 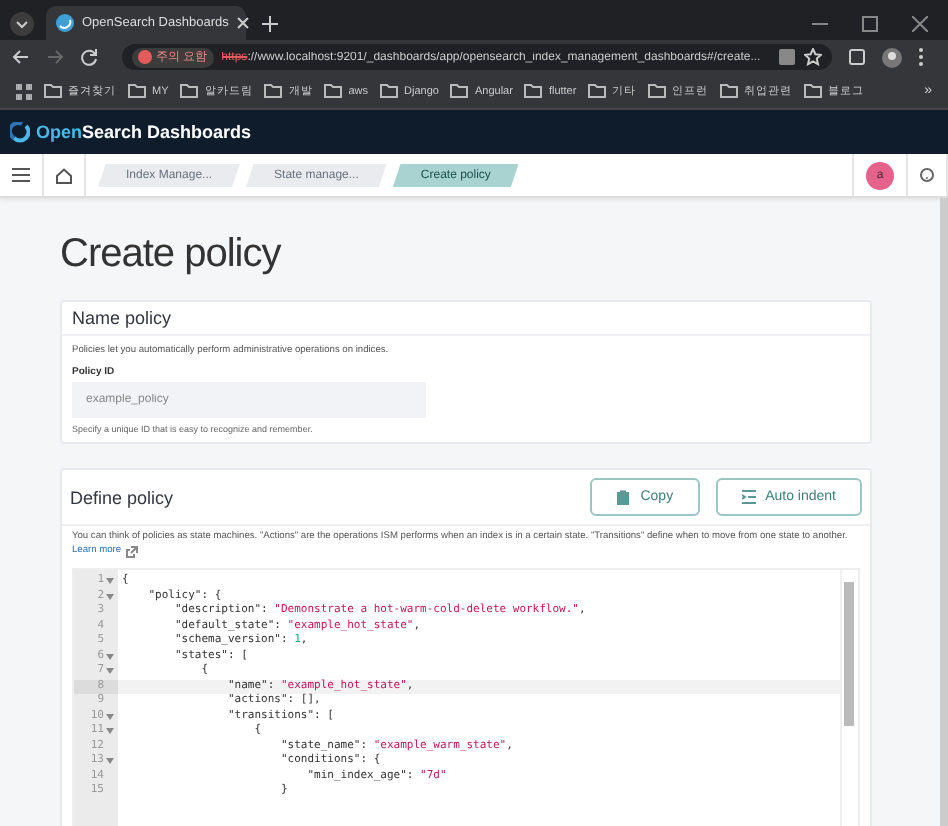 I want to click on more-icon, so click(x=921, y=57).